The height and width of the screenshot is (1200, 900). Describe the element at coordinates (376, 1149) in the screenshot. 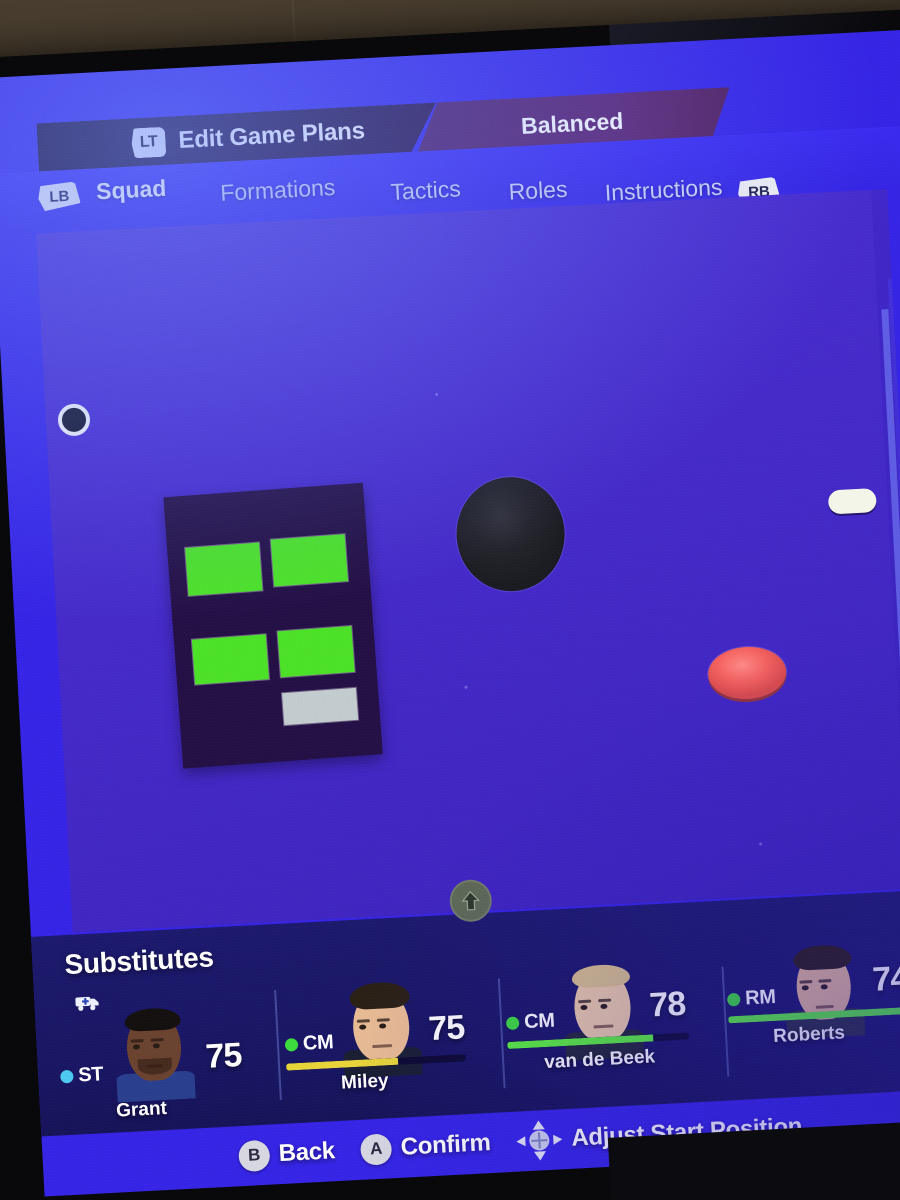

I see `a-button-icon: A` at that location.